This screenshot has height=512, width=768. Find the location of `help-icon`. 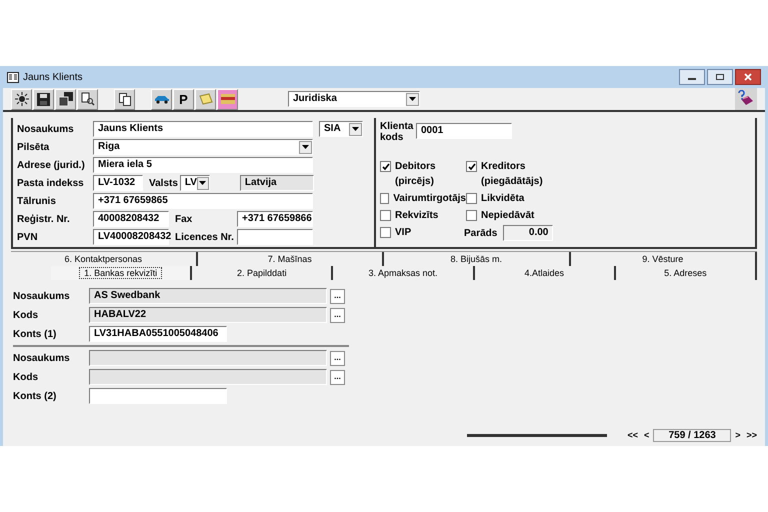

help-icon is located at coordinates (746, 99).